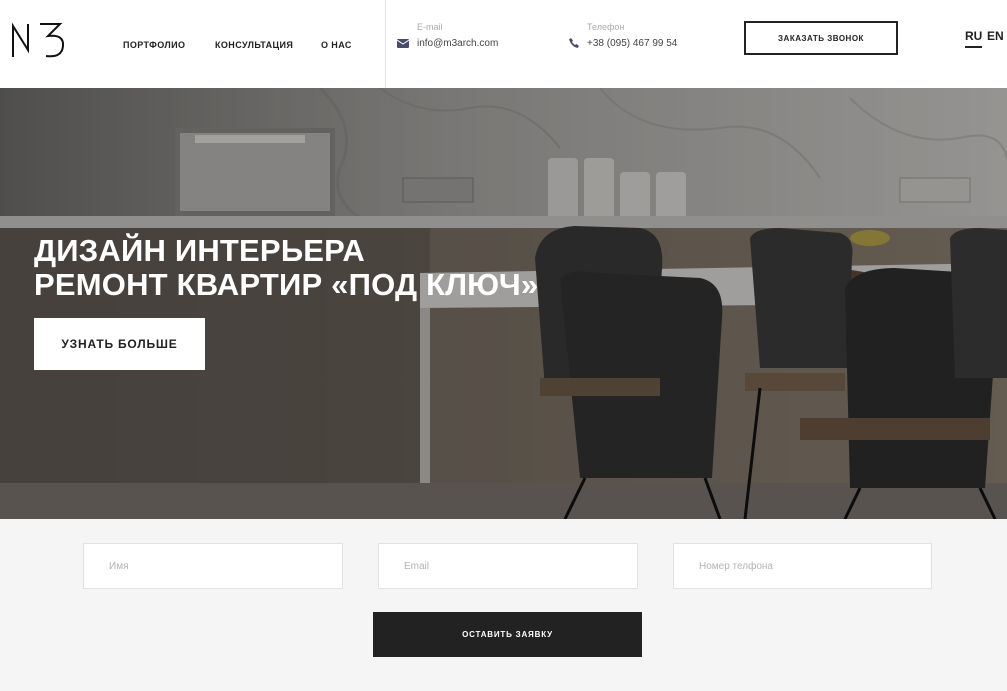 This screenshot has width=1007, height=691. Describe the element at coordinates (403, 43) in the screenshot. I see `envelope-icon` at that location.